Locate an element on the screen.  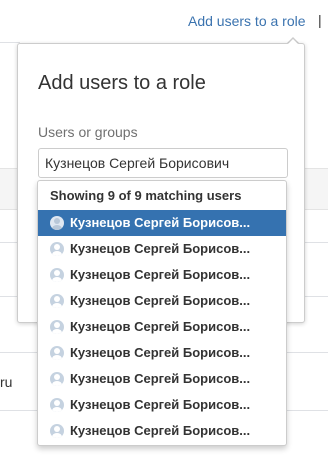
suggestions-header: Showing 9 of 9 matching users is located at coordinates (146, 195).